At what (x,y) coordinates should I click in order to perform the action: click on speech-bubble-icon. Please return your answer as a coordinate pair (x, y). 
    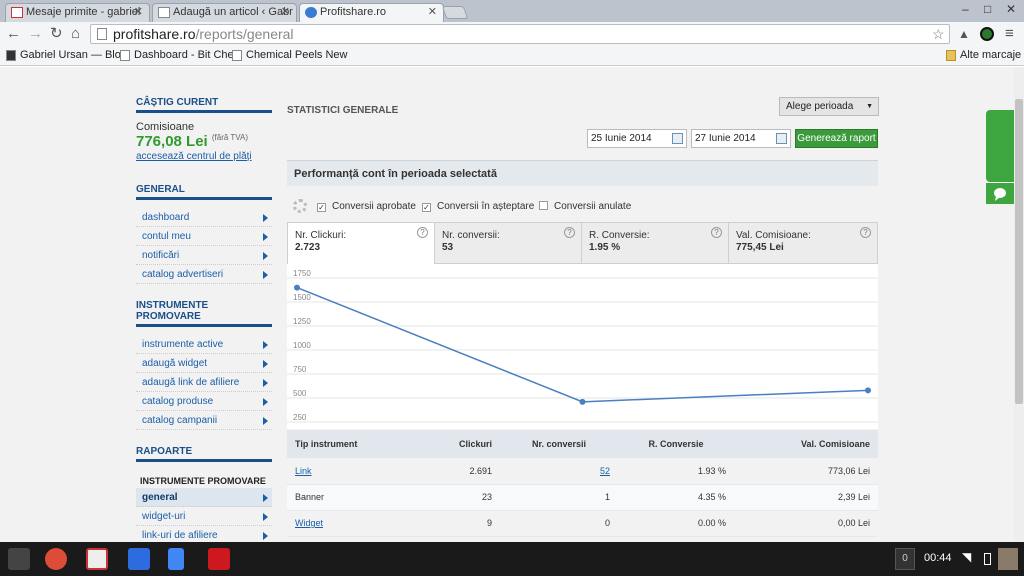
    Looking at the image, I should click on (1000, 194).